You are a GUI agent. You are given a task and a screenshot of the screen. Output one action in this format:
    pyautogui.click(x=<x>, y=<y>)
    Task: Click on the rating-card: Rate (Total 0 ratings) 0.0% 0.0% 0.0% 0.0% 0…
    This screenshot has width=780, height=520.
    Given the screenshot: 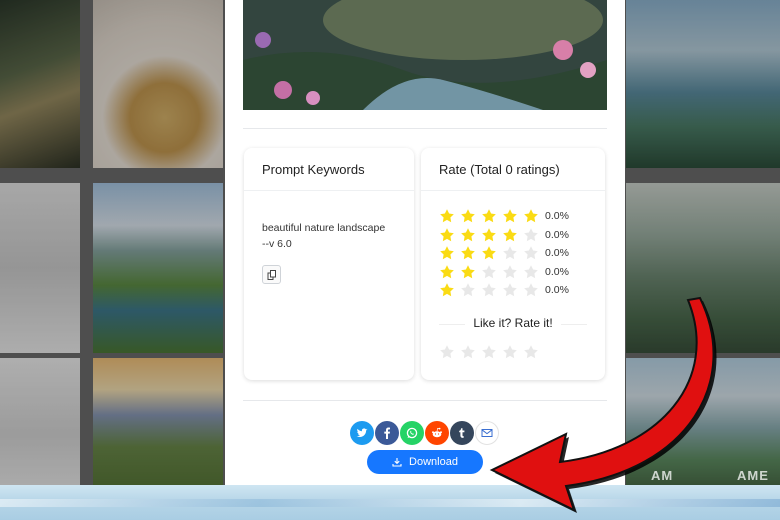 What is the action you would take?
    pyautogui.click(x=513, y=264)
    